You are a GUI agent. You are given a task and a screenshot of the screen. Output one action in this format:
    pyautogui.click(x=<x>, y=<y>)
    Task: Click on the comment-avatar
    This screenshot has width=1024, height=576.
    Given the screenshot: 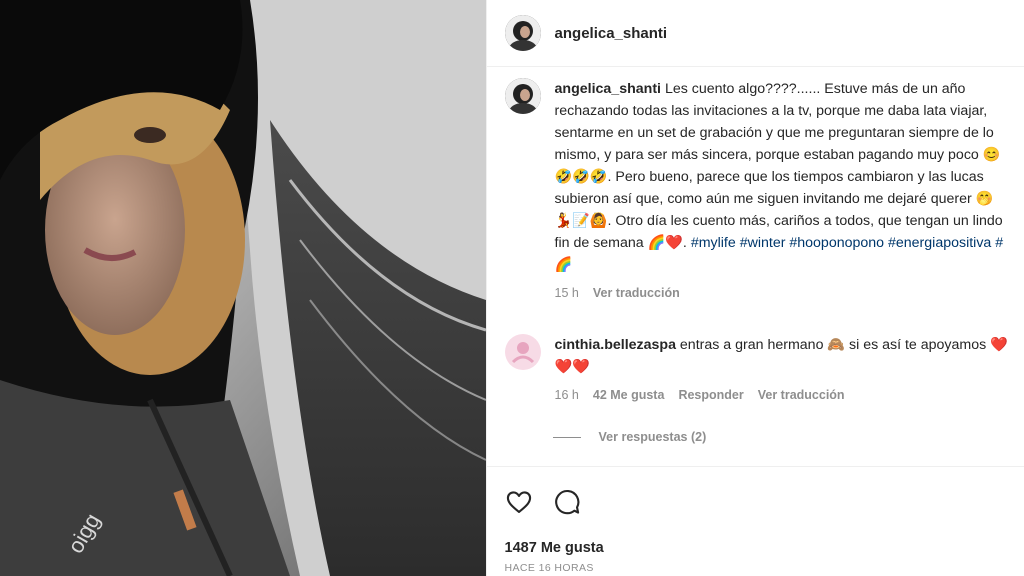 What is the action you would take?
    pyautogui.click(x=522, y=352)
    